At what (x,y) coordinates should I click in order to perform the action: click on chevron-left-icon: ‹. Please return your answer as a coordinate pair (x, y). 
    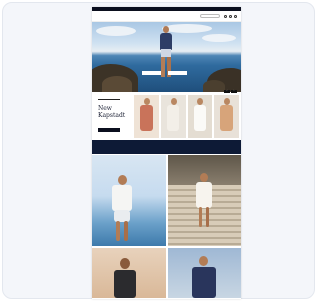
    Looking at the image, I should click on (227, 91).